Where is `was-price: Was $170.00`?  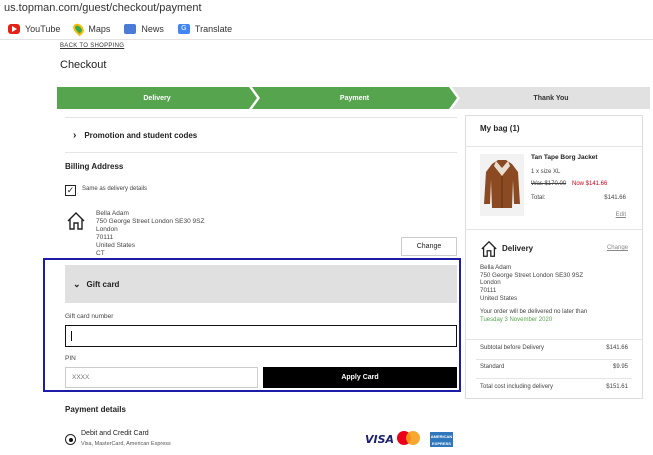 was-price: Was $170.00 is located at coordinates (549, 184).